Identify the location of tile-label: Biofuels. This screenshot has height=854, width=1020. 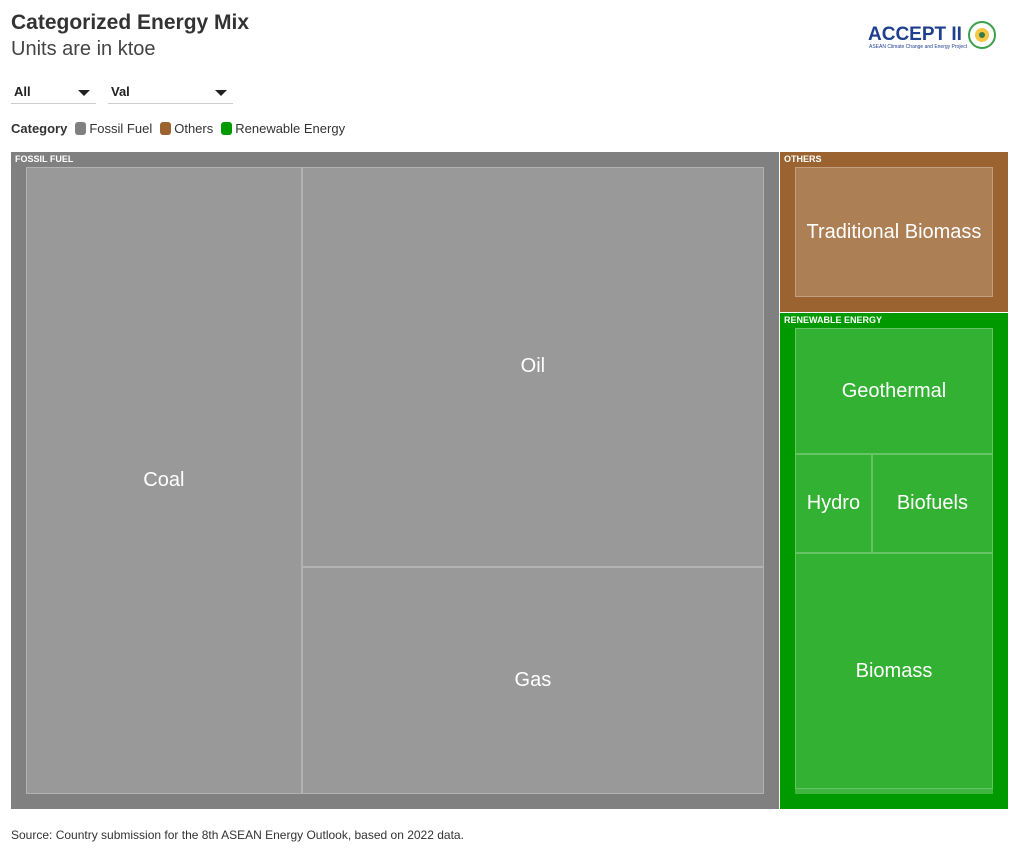
(932, 503).